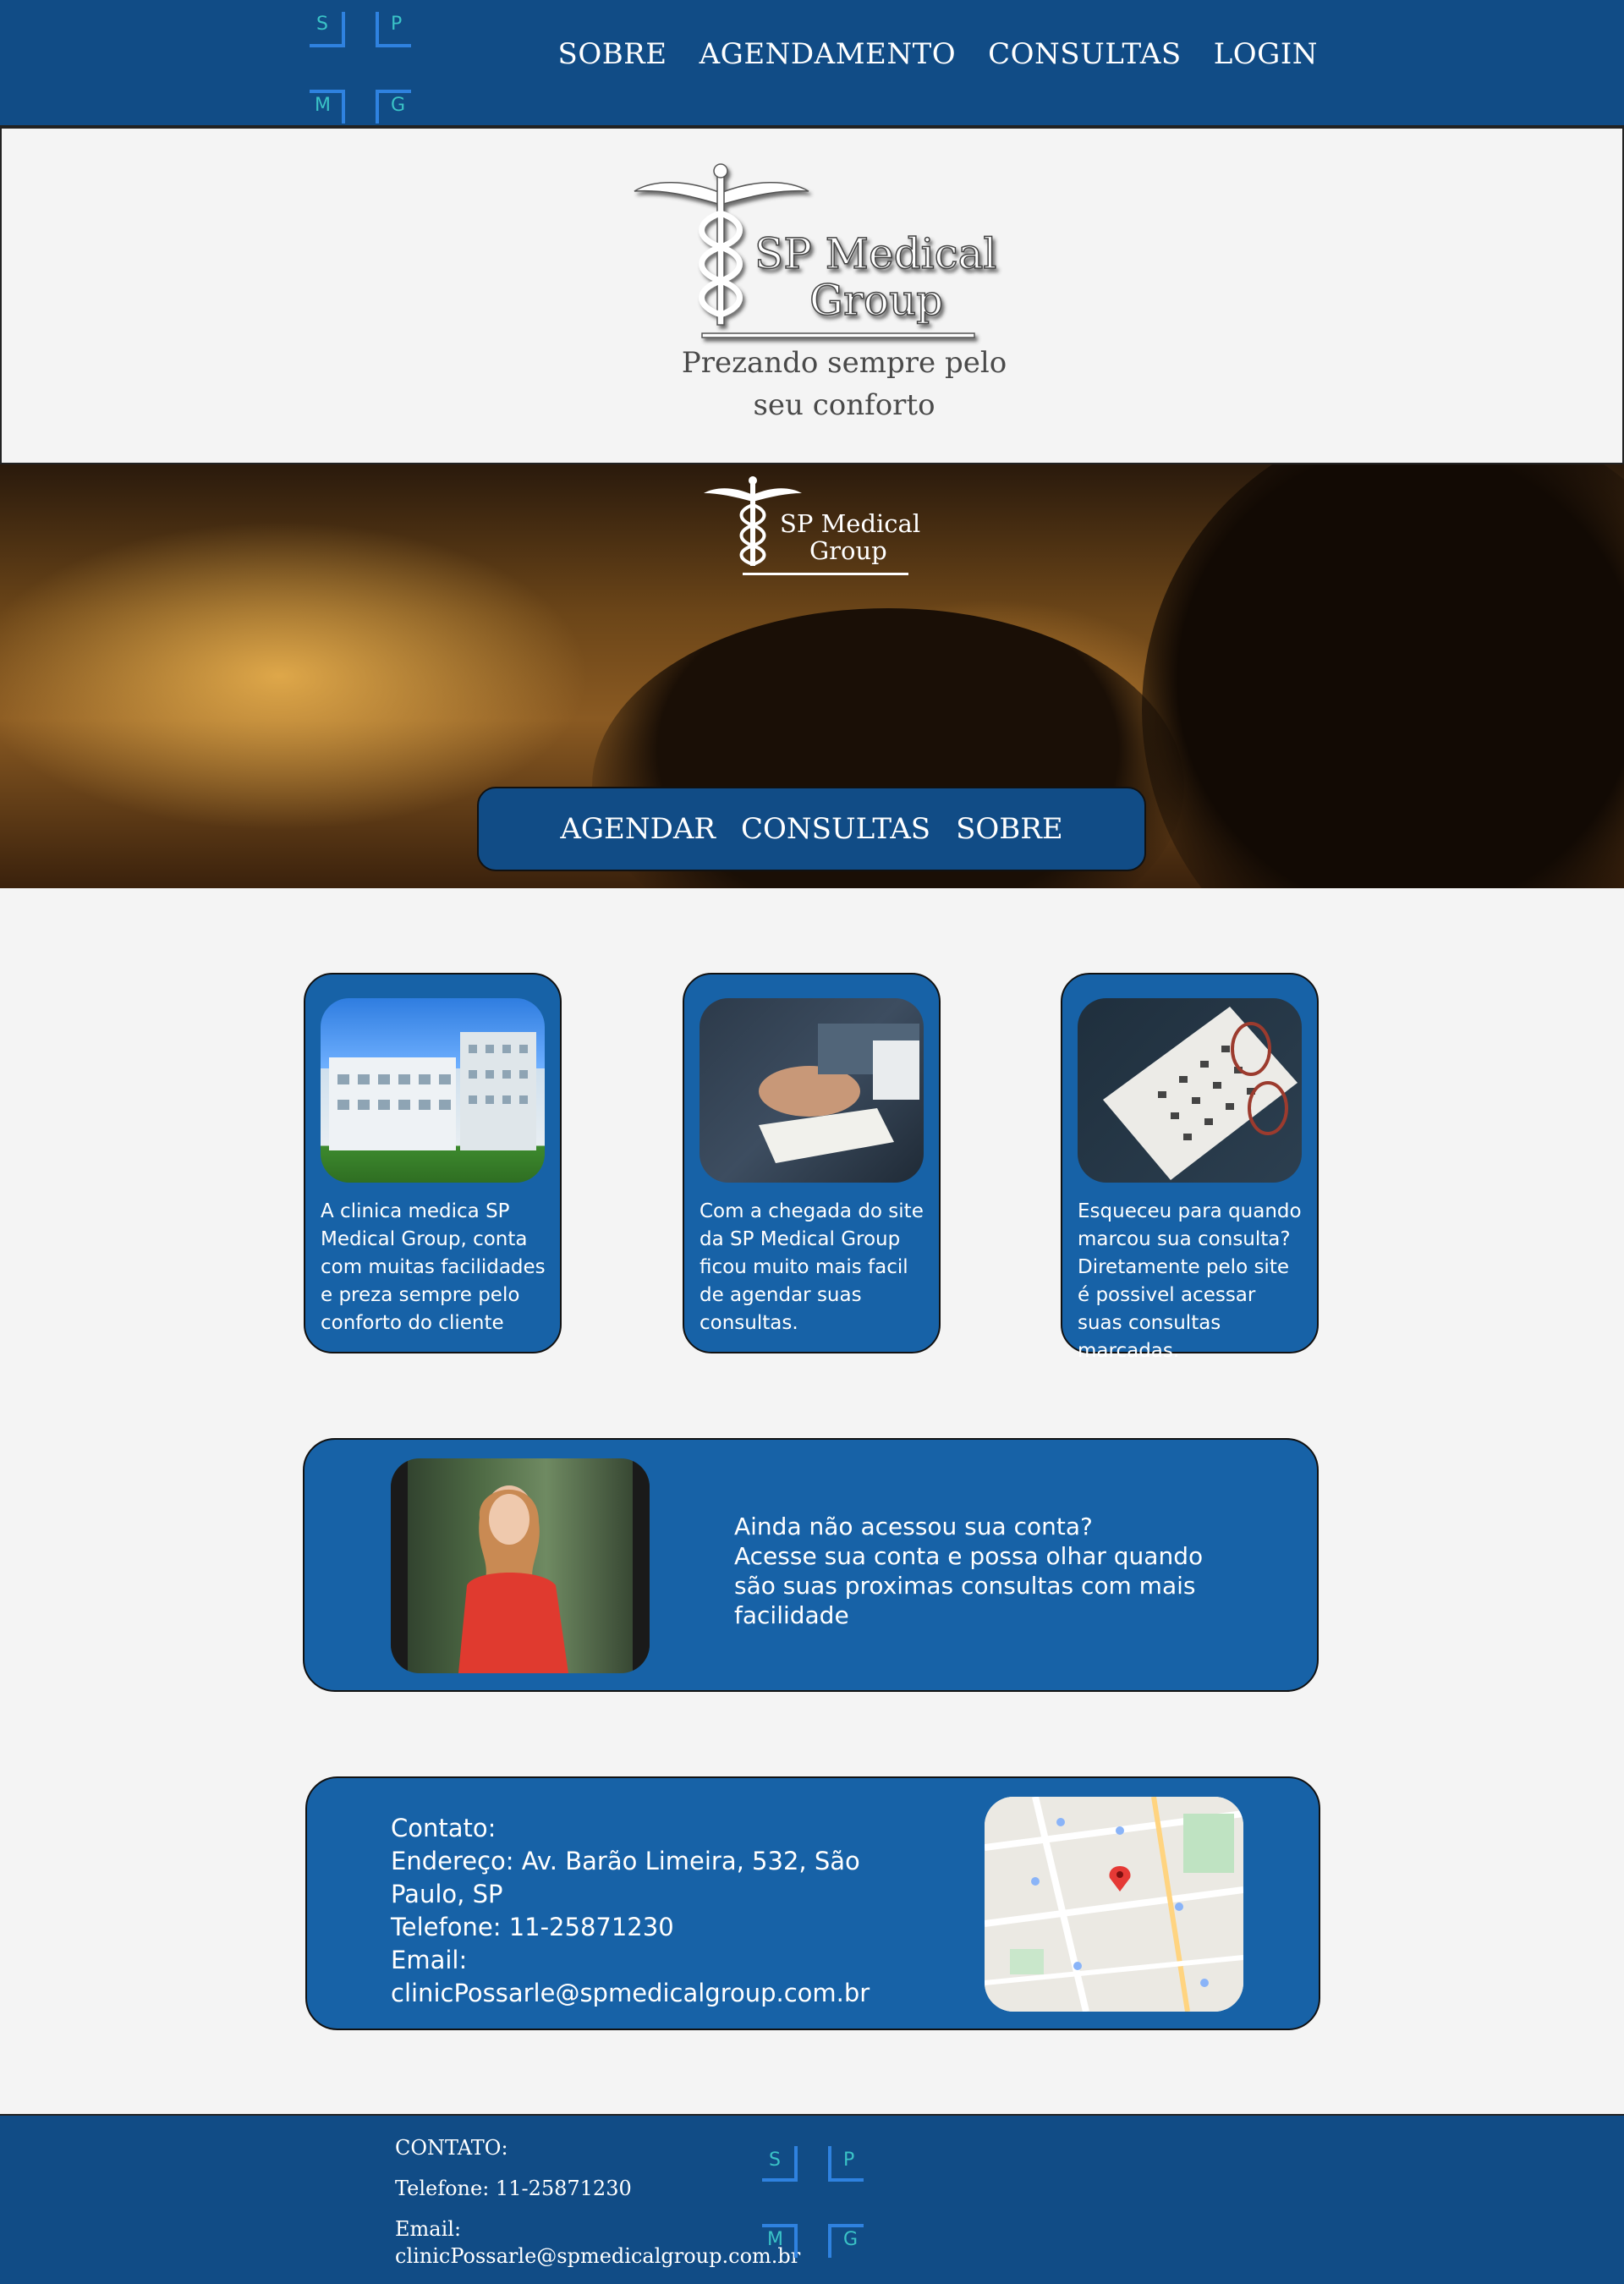 Image resolution: width=1624 pixels, height=2284 pixels. Describe the element at coordinates (1383, 676) in the screenshot. I see `banner-silhouette-head` at that location.